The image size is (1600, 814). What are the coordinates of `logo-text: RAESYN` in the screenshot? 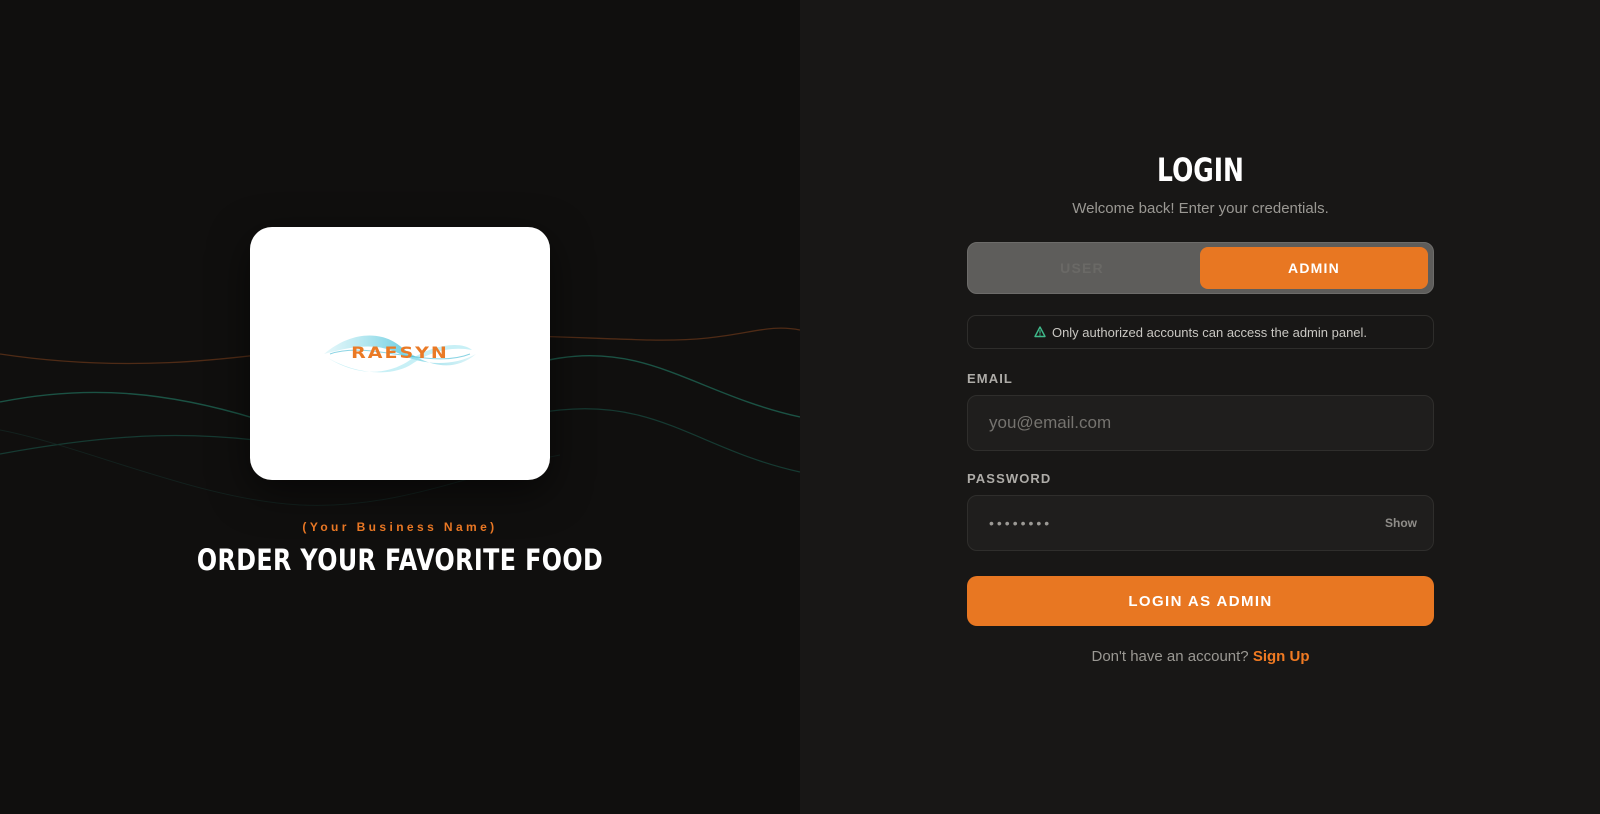 It's located at (400, 352).